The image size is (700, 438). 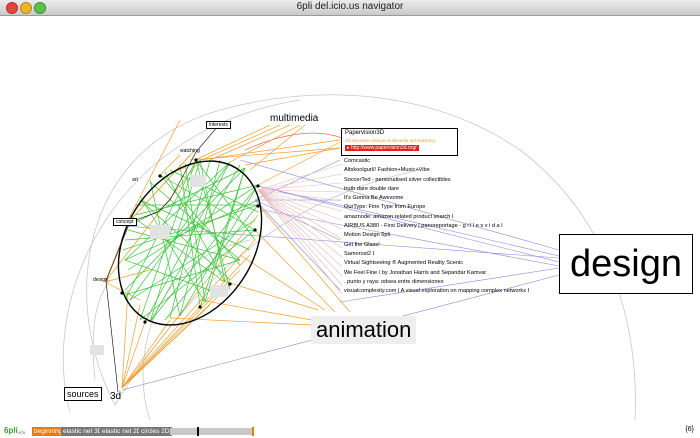 I want to click on node-multimedia: multimedia, so click(x=294, y=118).